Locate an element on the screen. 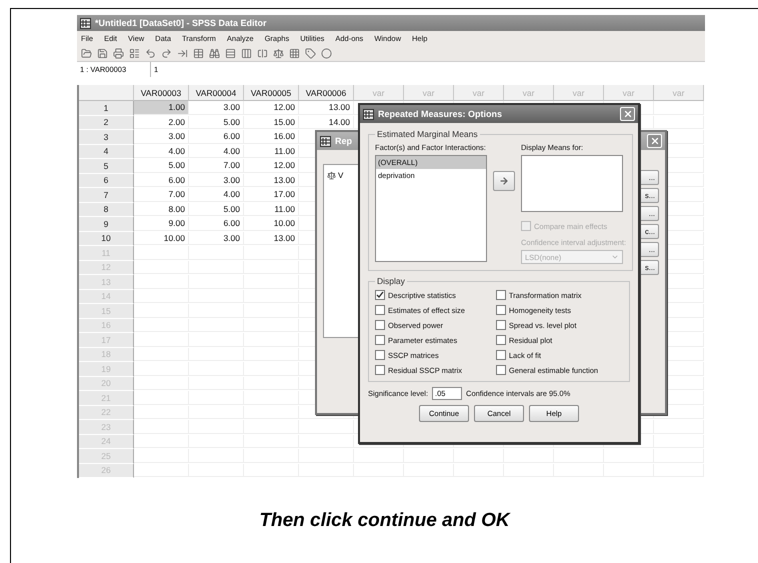 The width and height of the screenshot is (758, 563). dialog-title: Repeated Measures: Options is located at coordinates (440, 114).